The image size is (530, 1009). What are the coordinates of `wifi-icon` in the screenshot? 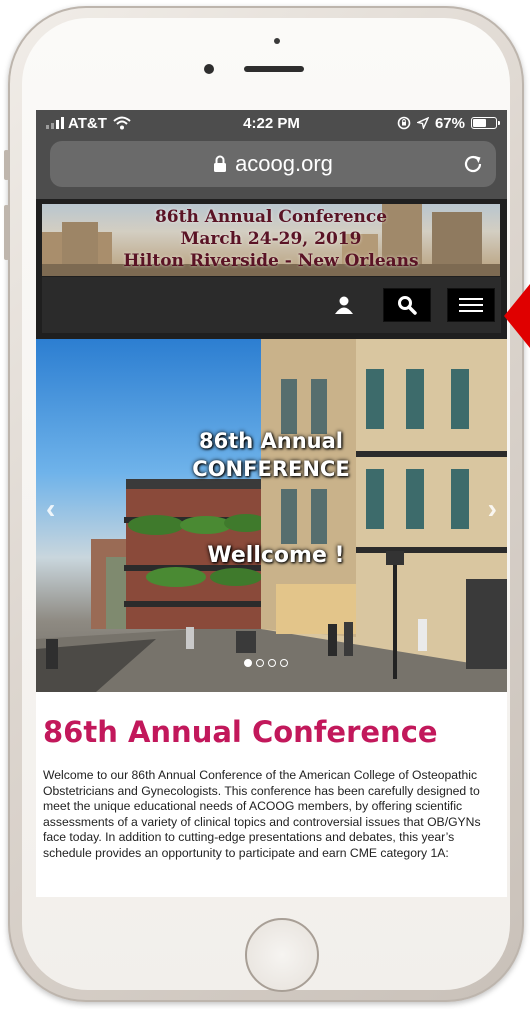 It's located at (122, 123).